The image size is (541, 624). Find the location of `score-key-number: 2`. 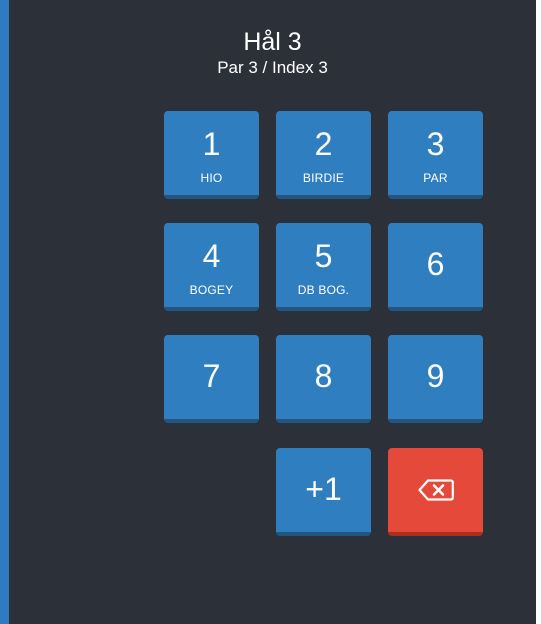

score-key-number: 2 is located at coordinates (323, 144).